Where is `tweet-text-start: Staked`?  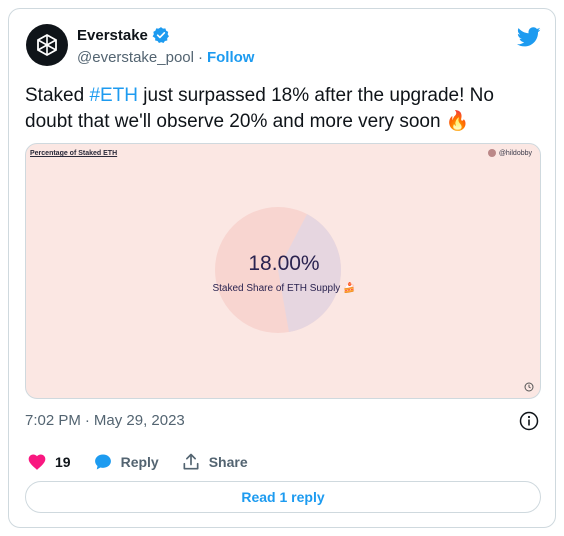 tweet-text-start: Staked is located at coordinates (57, 95).